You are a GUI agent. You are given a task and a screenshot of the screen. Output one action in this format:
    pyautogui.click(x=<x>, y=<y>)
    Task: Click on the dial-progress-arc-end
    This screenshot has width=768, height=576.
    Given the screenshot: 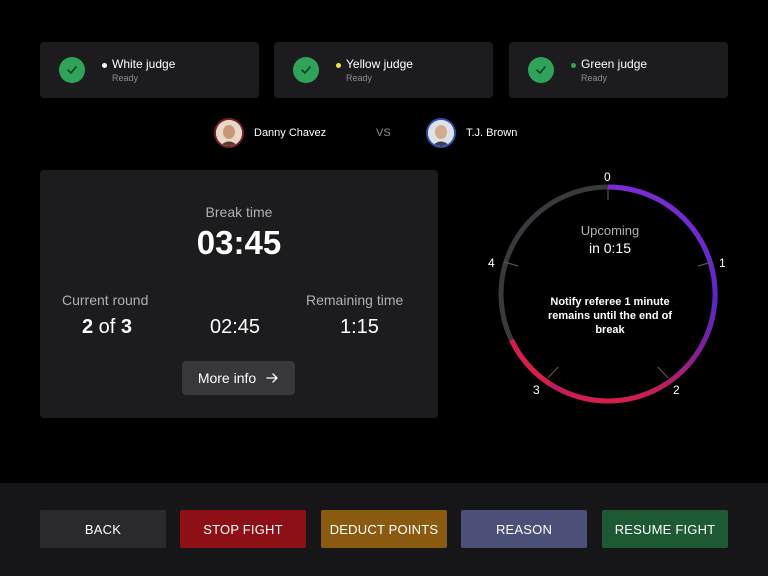 What is the action you would take?
    pyautogui.click(x=530, y=362)
    